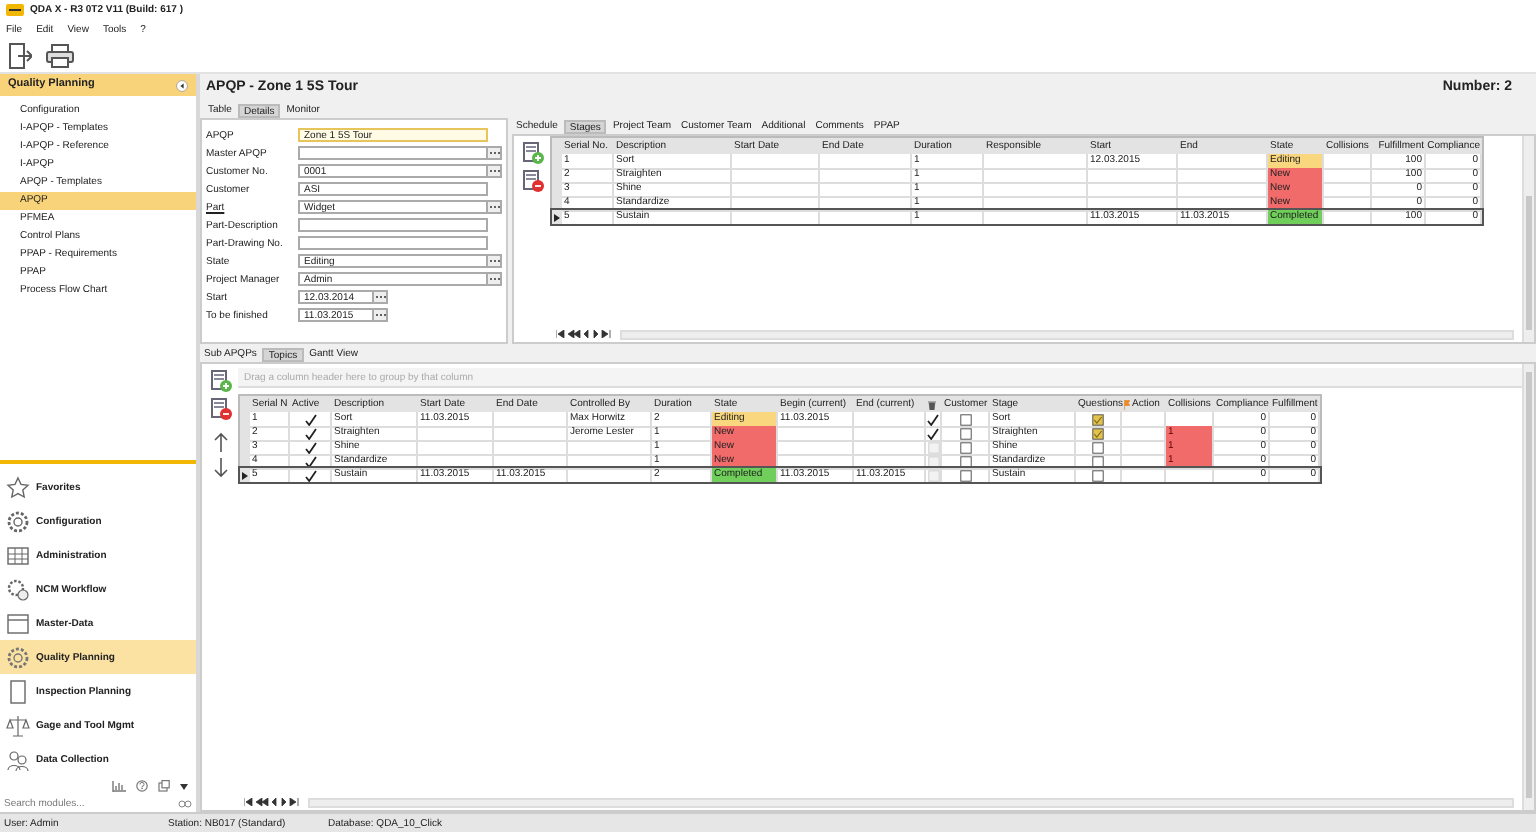 This screenshot has width=1536, height=832. I want to click on up-arrow-icon, so click(220, 442).